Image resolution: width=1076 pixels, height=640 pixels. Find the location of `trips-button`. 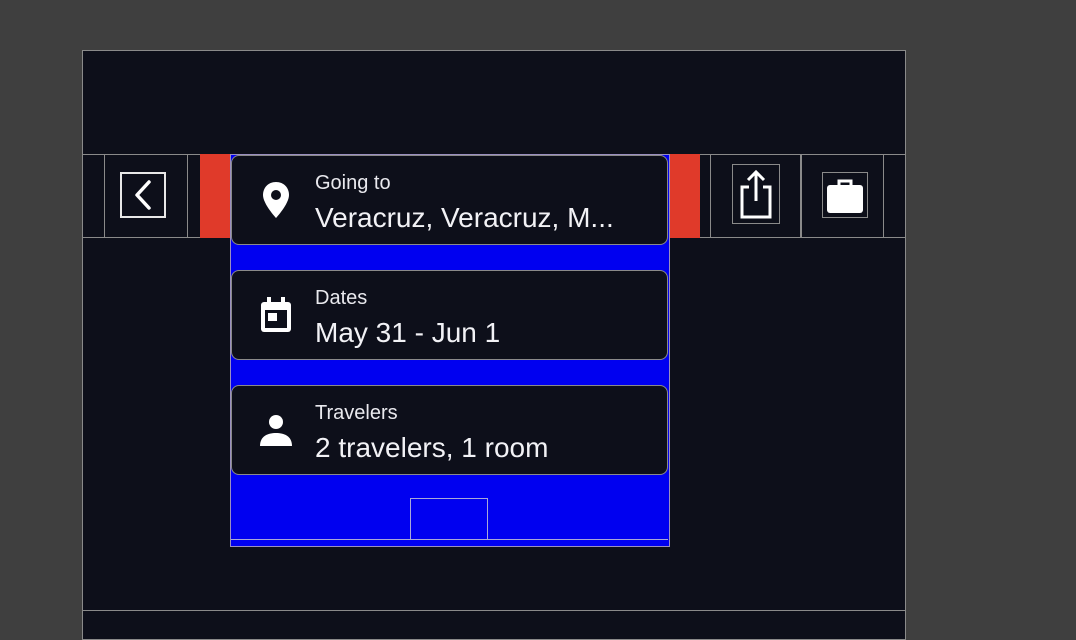

trips-button is located at coordinates (845, 195).